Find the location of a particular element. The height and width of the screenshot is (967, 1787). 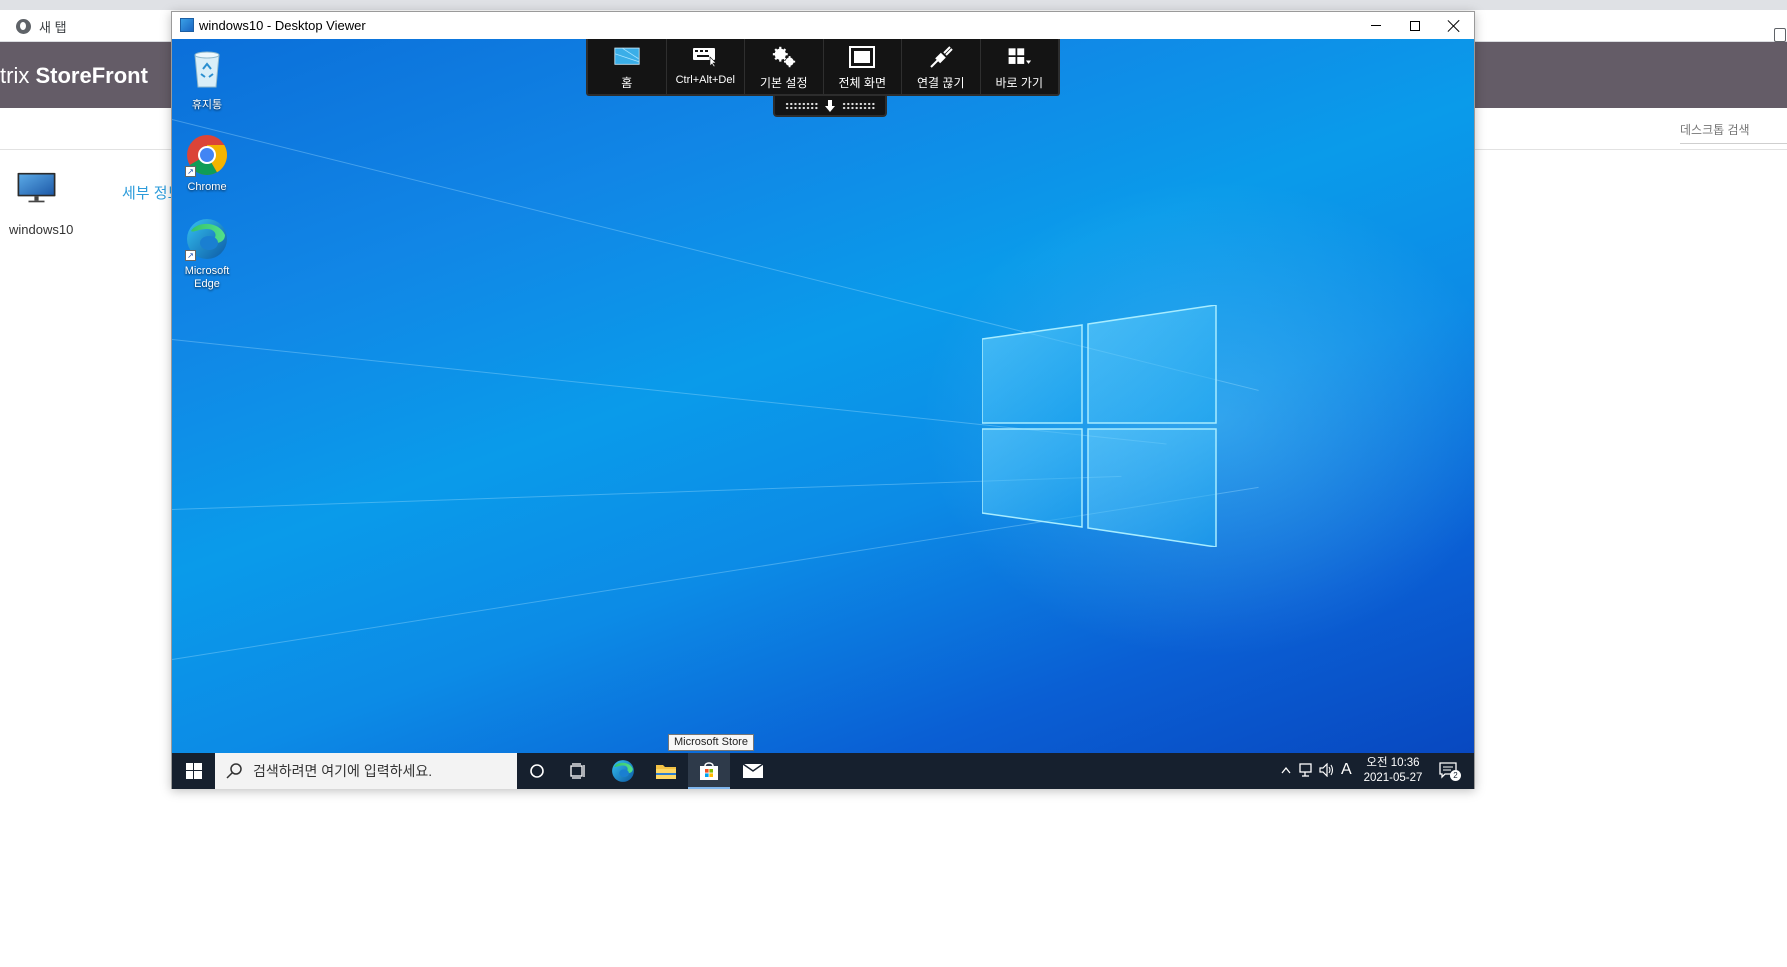

toolbar-label: 바로 가기 is located at coordinates (1019, 83).